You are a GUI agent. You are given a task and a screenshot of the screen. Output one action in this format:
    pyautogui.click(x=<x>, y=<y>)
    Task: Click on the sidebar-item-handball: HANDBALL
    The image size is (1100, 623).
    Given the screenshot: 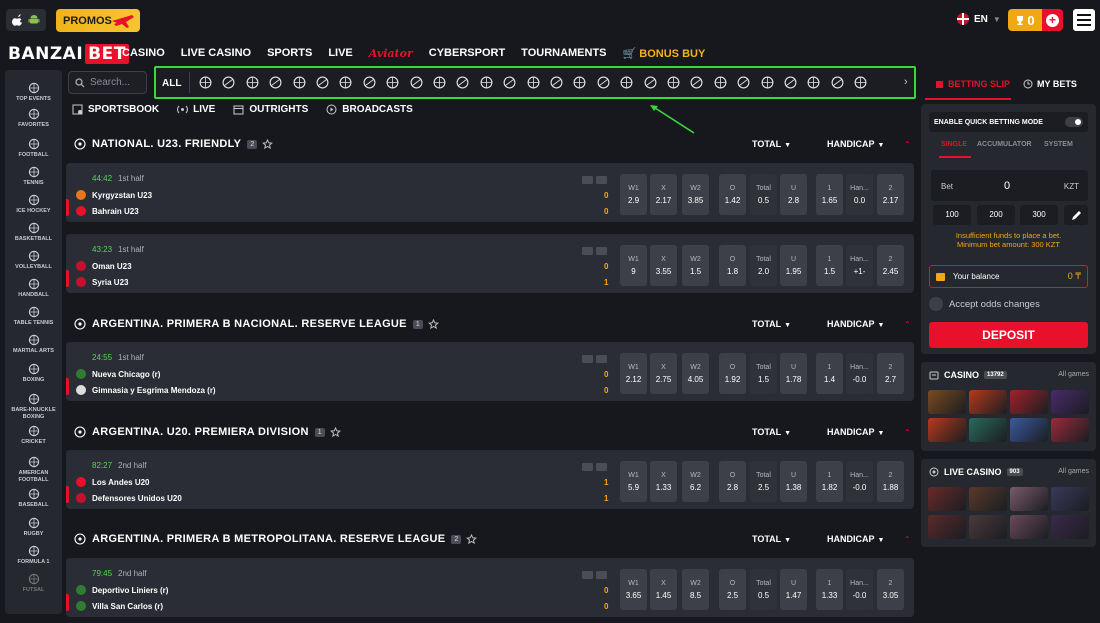 What is the action you would take?
    pyautogui.click(x=33, y=288)
    